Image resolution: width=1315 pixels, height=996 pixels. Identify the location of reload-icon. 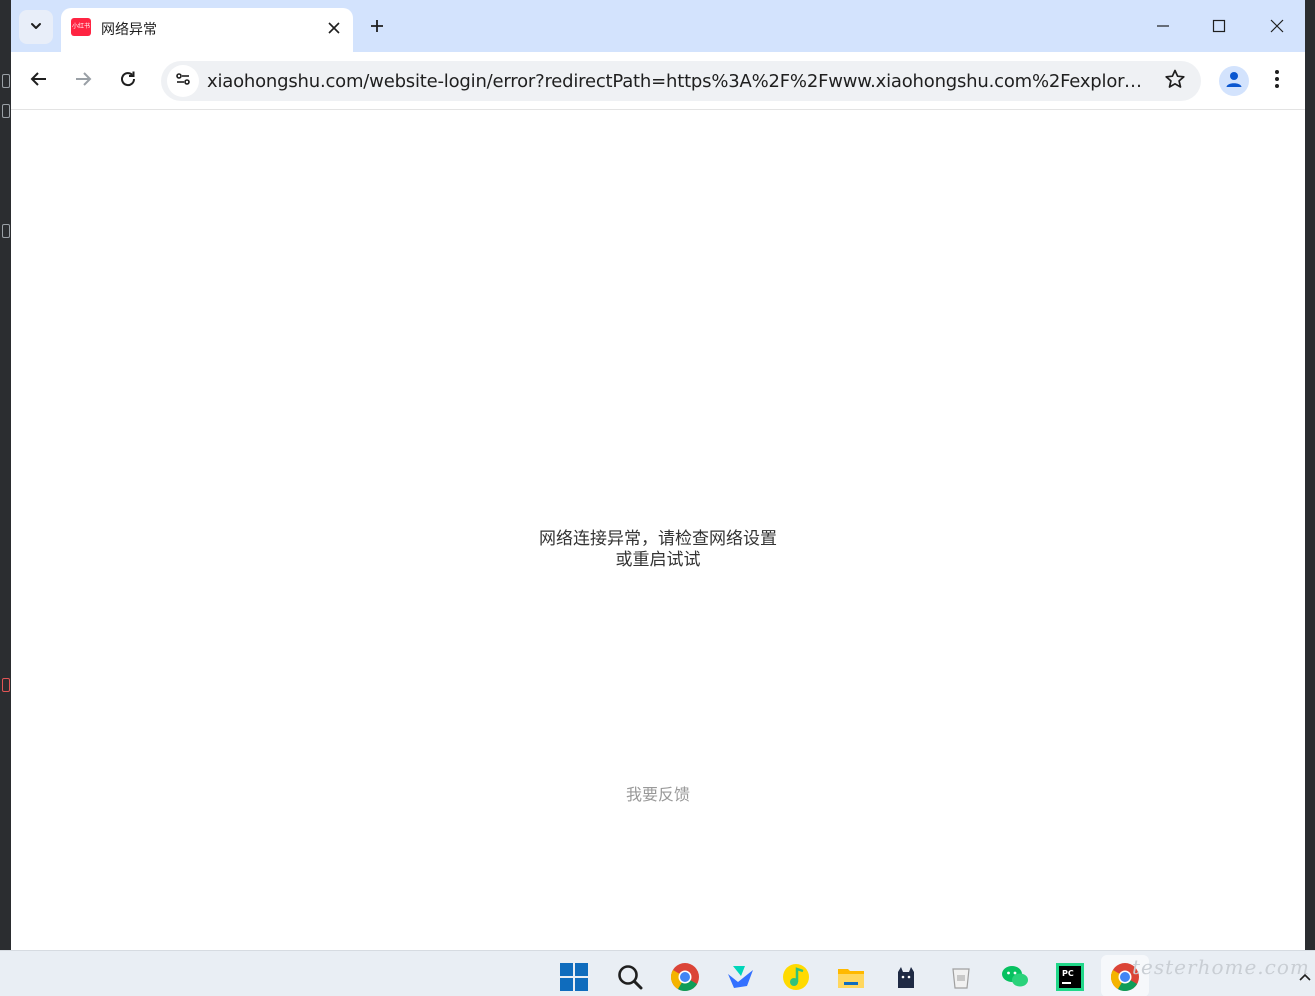
(128, 81).